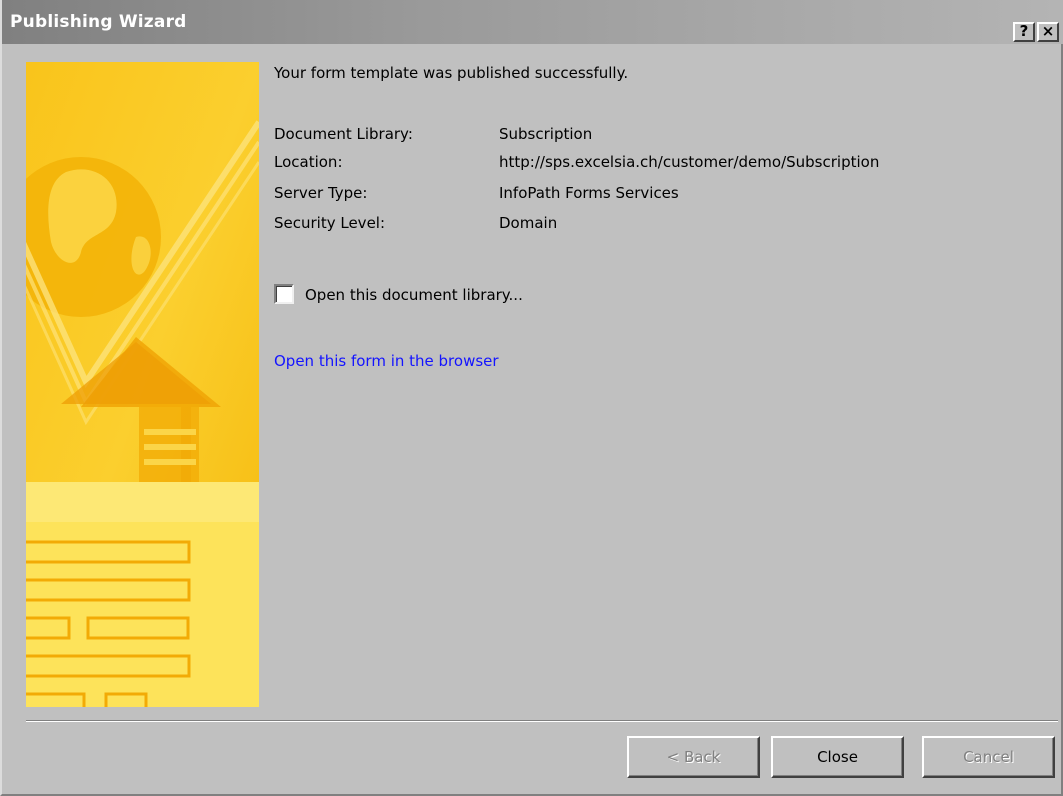 This screenshot has width=1063, height=796. What do you see at coordinates (98, 22) in the screenshot?
I see `window-title: Publishing Wizard` at bounding box center [98, 22].